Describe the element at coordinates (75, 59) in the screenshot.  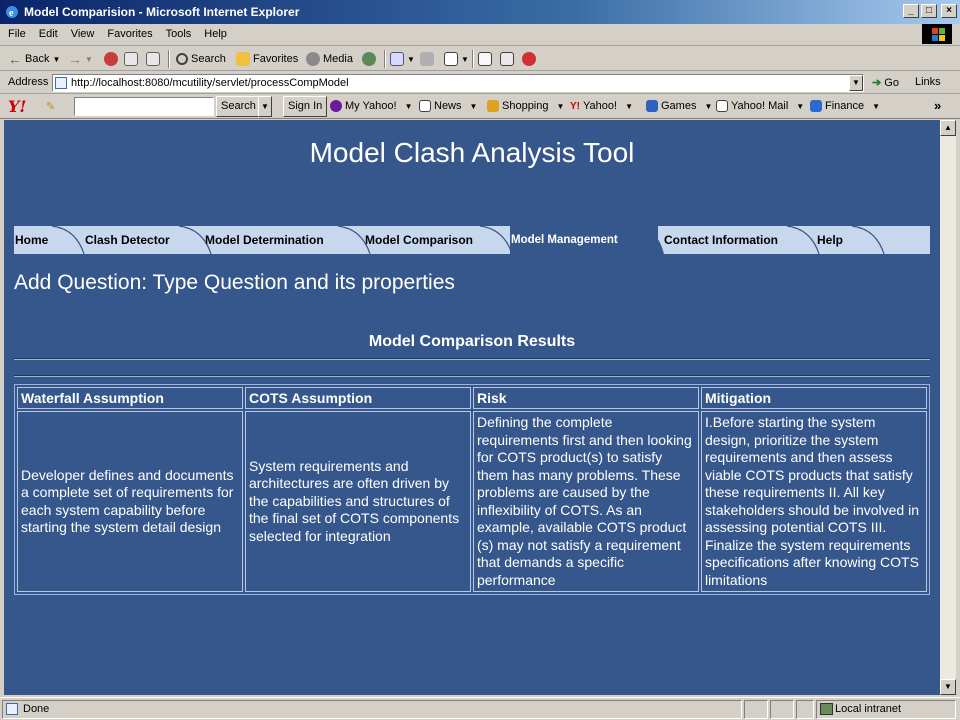
I see `forward-arrow-icon: →` at that location.